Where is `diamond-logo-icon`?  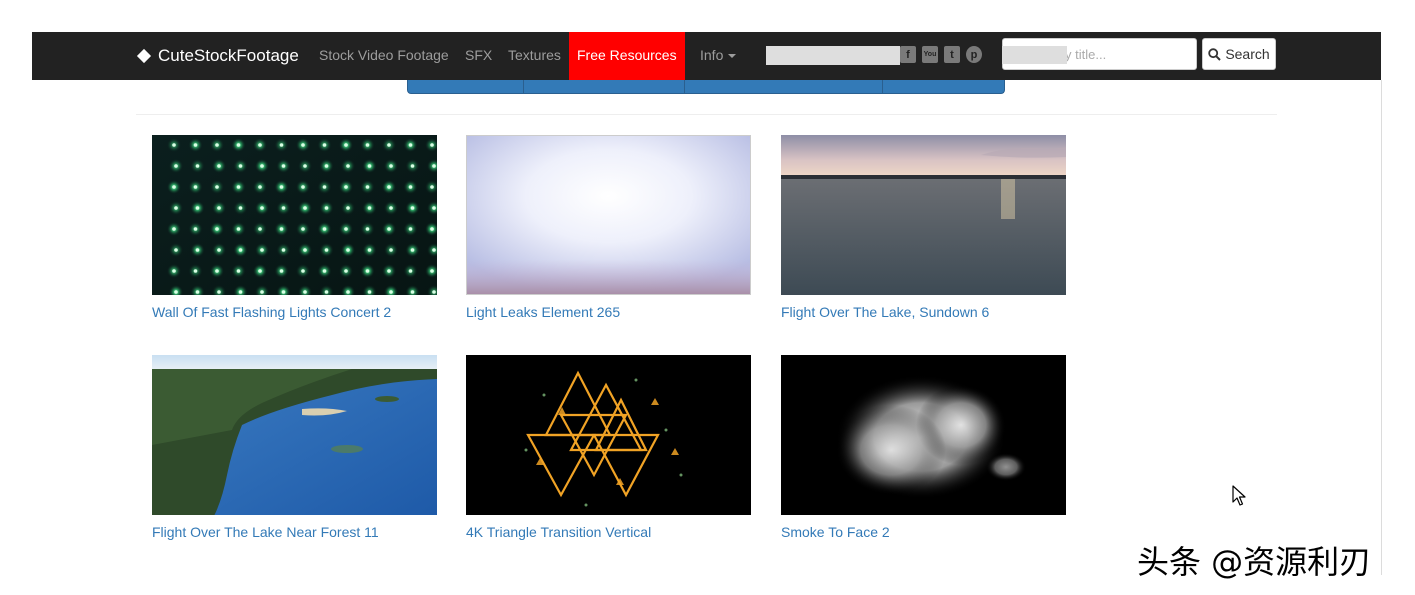 diamond-logo-icon is located at coordinates (144, 56).